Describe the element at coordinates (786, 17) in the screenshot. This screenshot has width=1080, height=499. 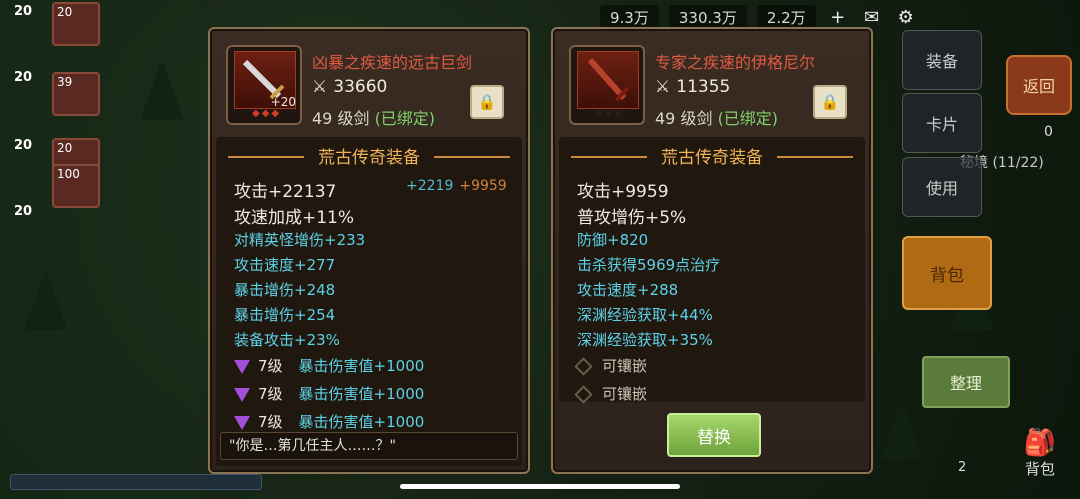
I see `gem-counter: 2.2万` at that location.